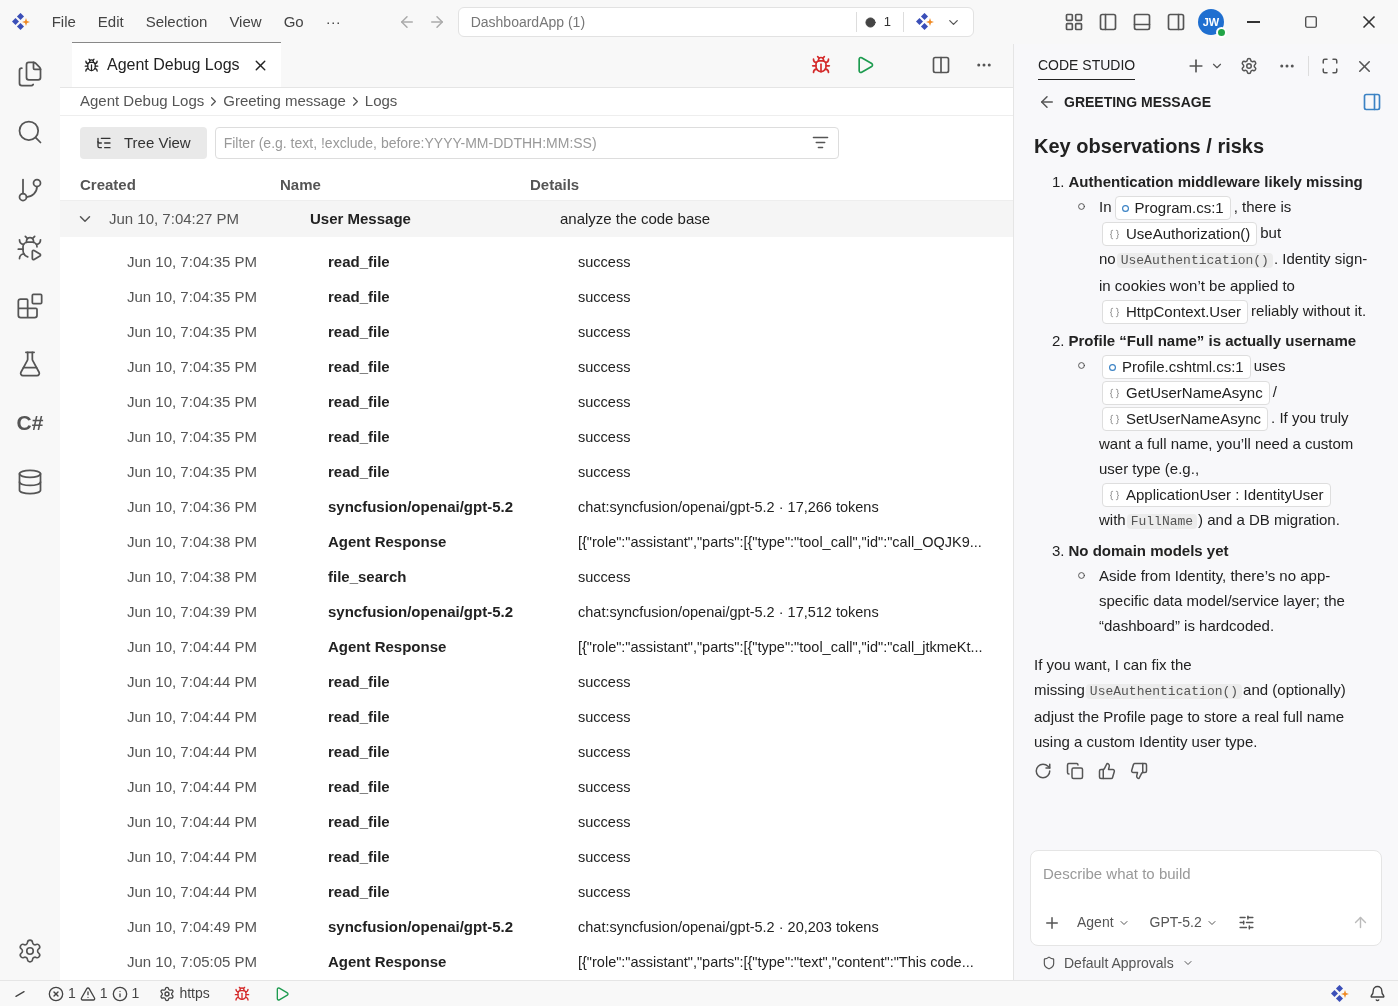 This screenshot has width=1398, height=1006. Describe the element at coordinates (119, 993) in the screenshot. I see `info-icon` at that location.